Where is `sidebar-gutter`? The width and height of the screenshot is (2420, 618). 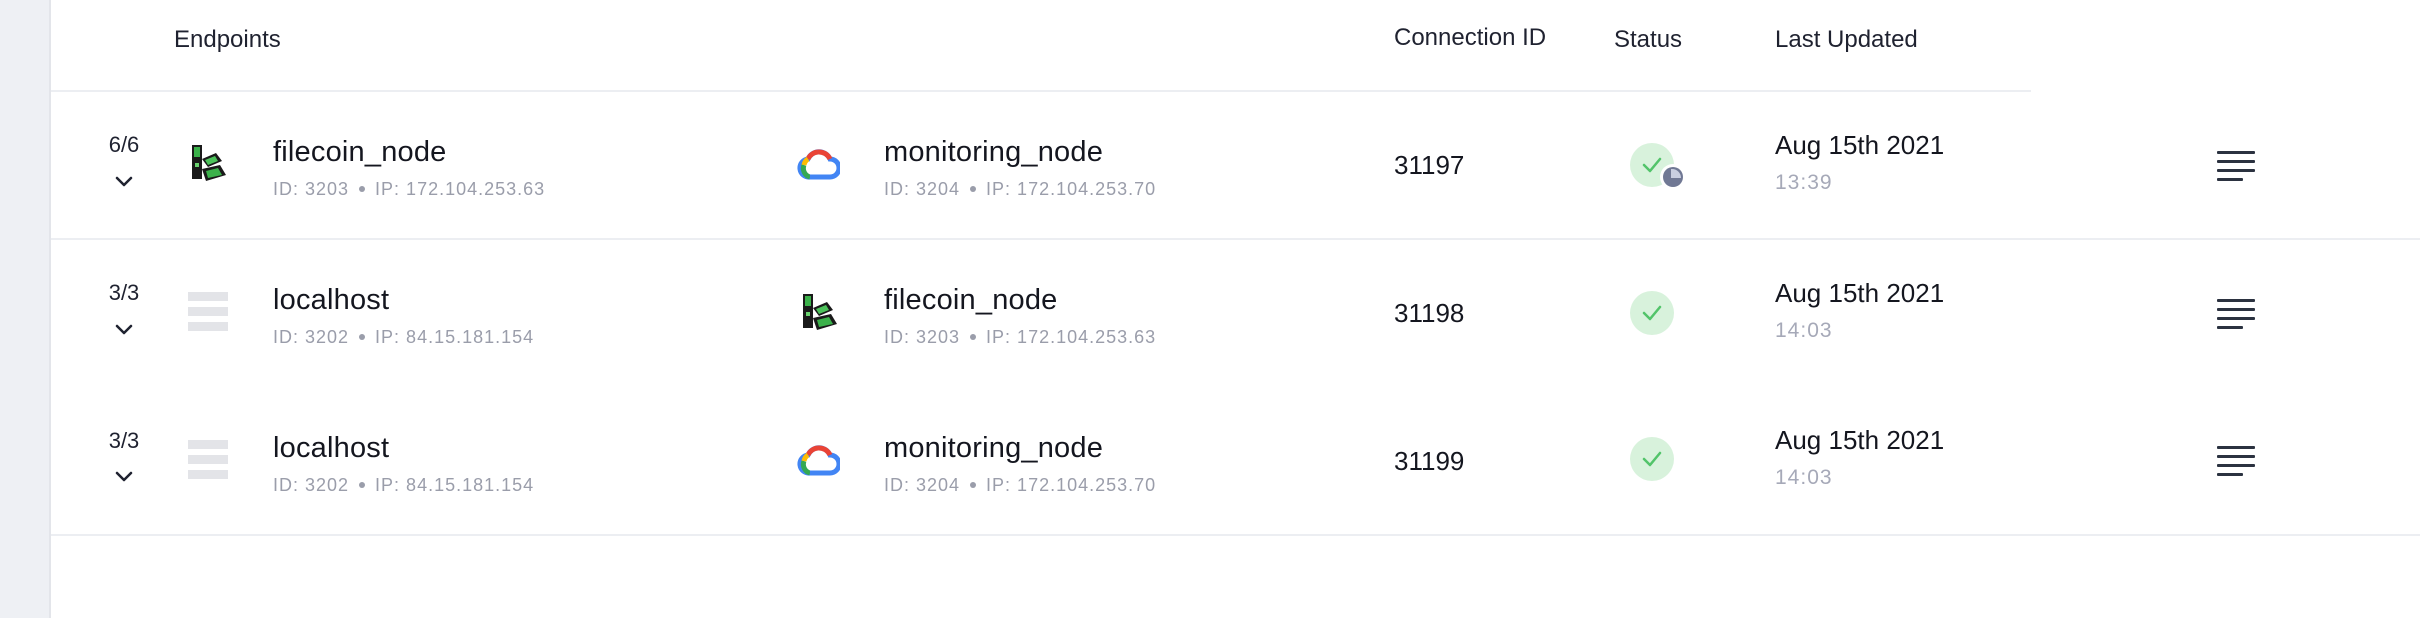 sidebar-gutter is located at coordinates (25, 309).